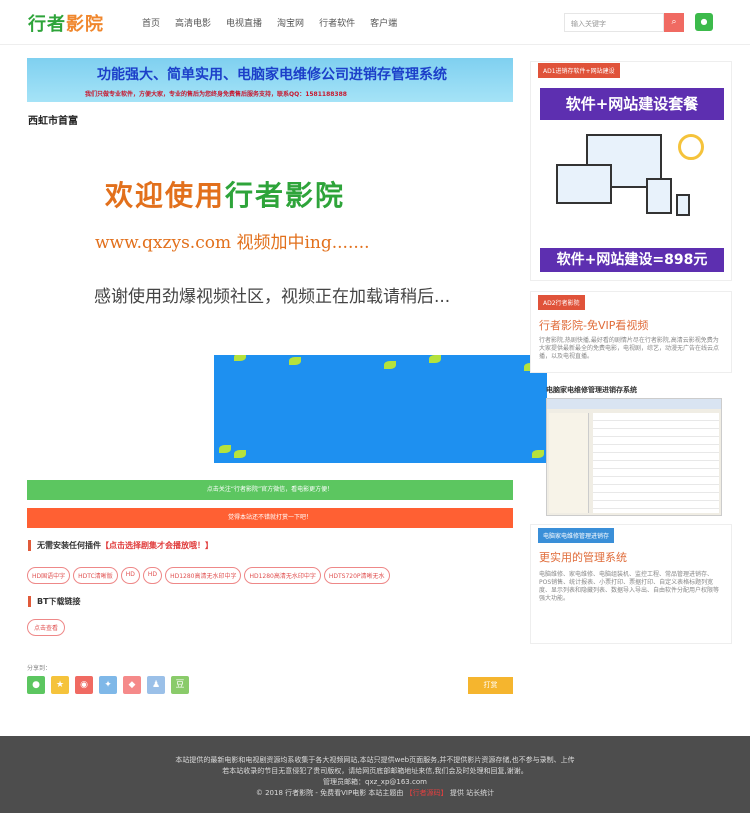 This screenshot has width=750, height=813. I want to click on wechat-icon: ●, so click(704, 21).